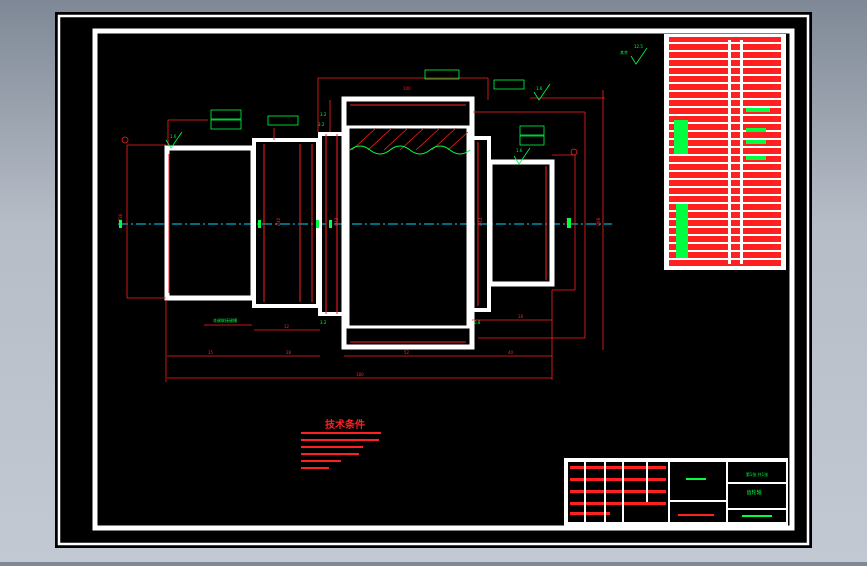 This screenshot has width=867, height=566. I want to click on svg-text: Ø66, so click(598, 221).